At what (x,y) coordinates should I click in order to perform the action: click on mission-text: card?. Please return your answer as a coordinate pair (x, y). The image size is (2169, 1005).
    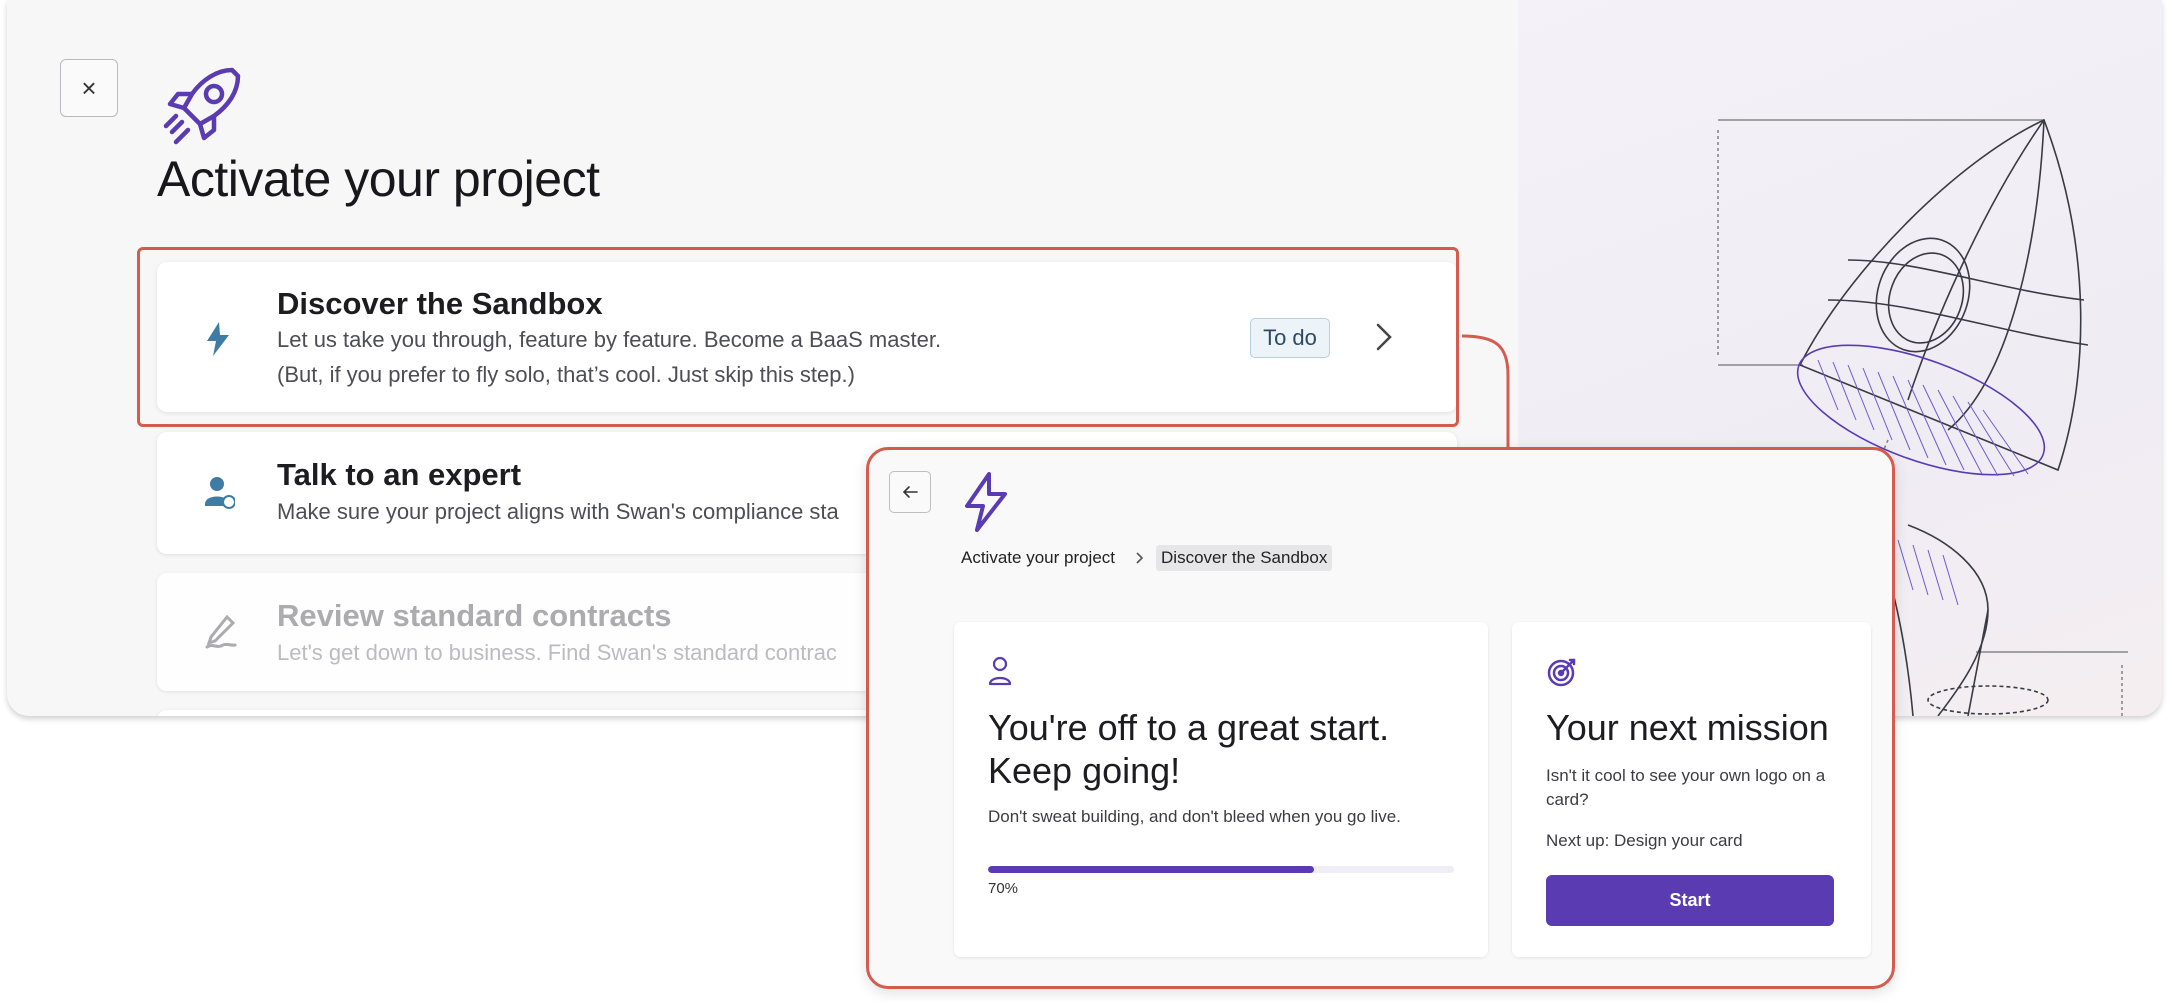
    Looking at the image, I should click on (1567, 799).